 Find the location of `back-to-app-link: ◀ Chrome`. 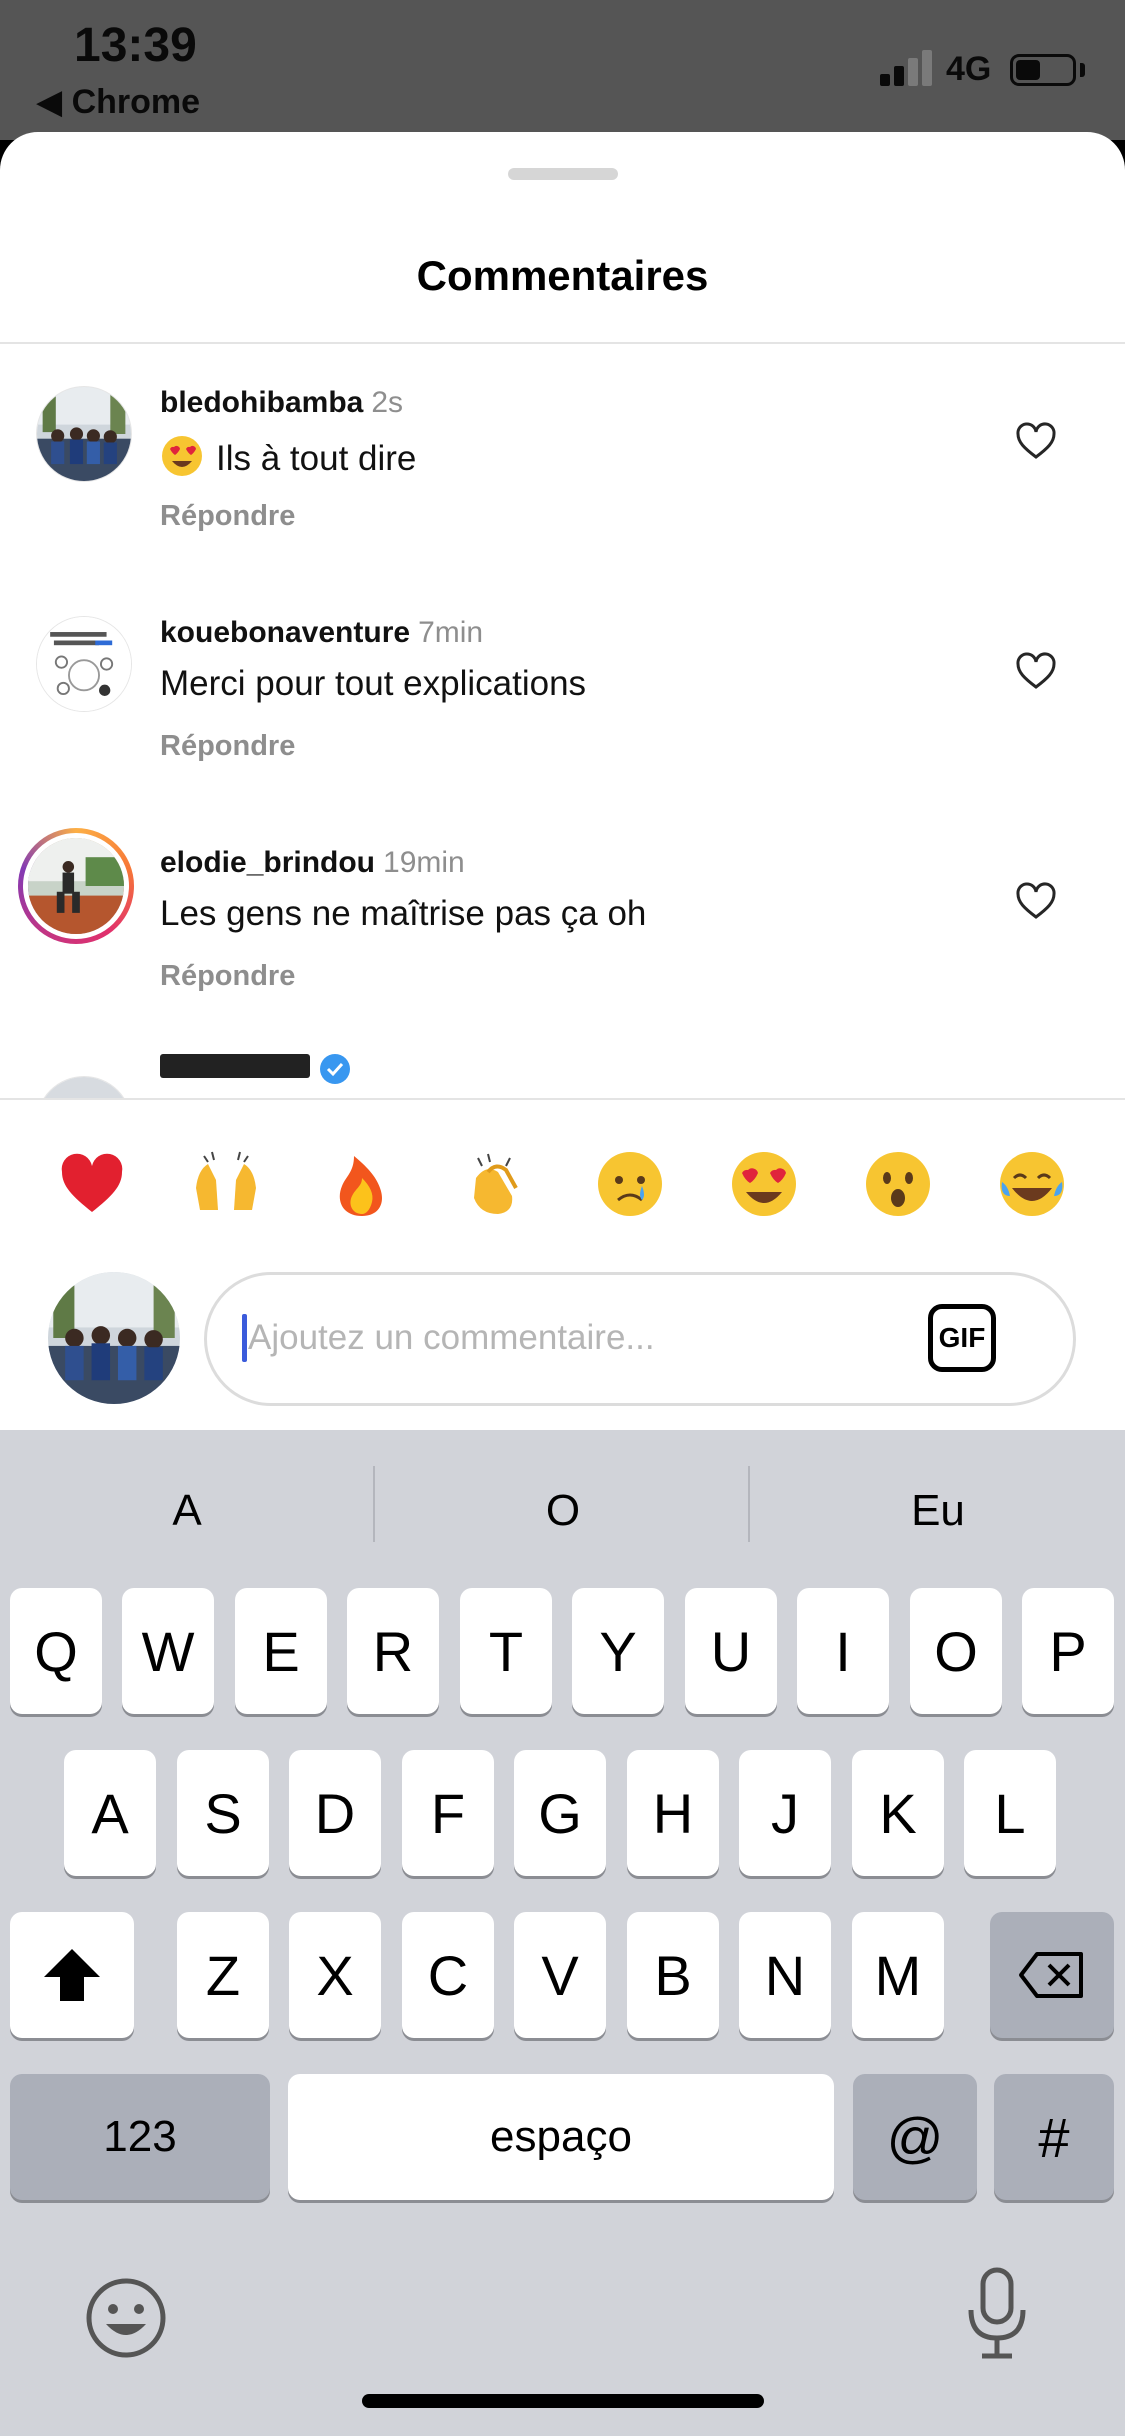

back-to-app-link: ◀ Chrome is located at coordinates (118, 102).